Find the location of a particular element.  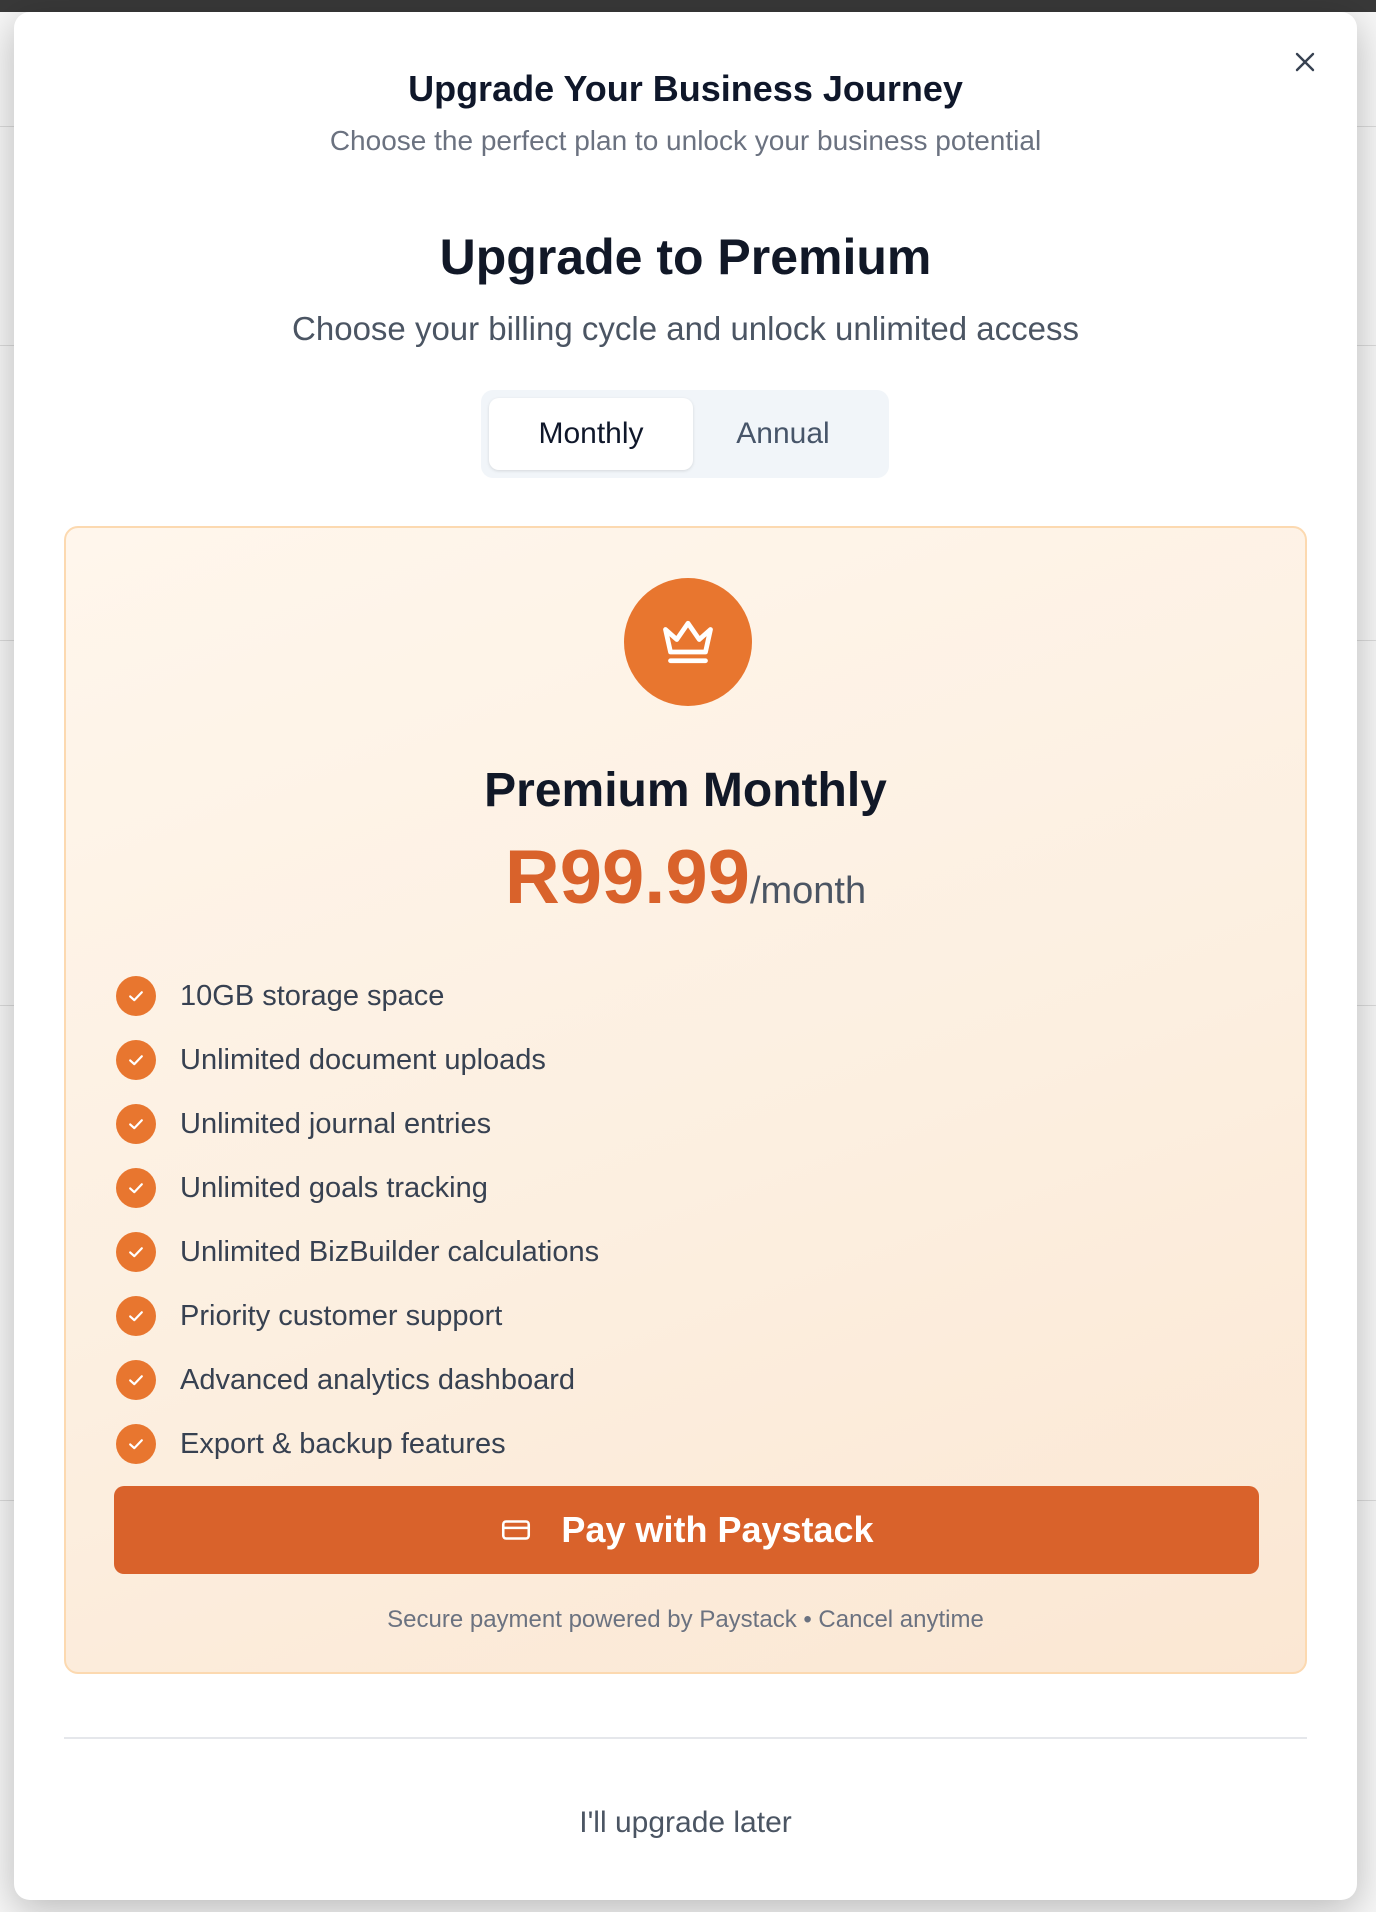

feature-item: 10GB storage space is located at coordinates (357, 996).